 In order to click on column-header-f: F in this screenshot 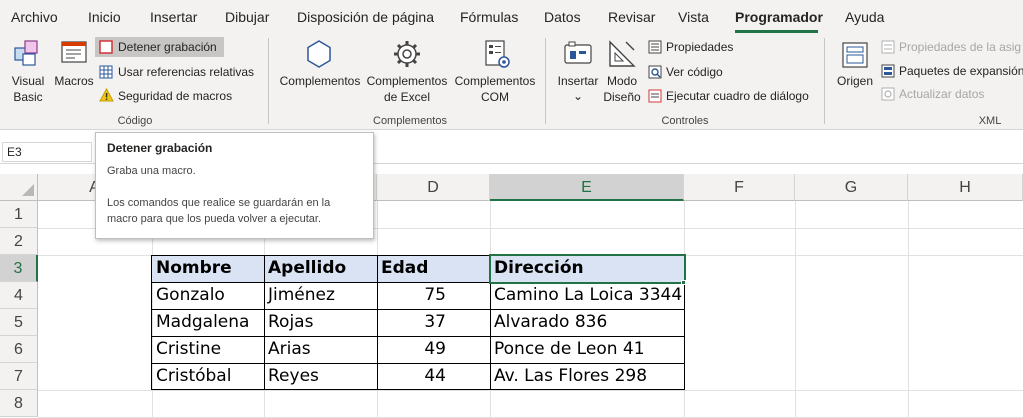, I will do `click(739, 187)`.